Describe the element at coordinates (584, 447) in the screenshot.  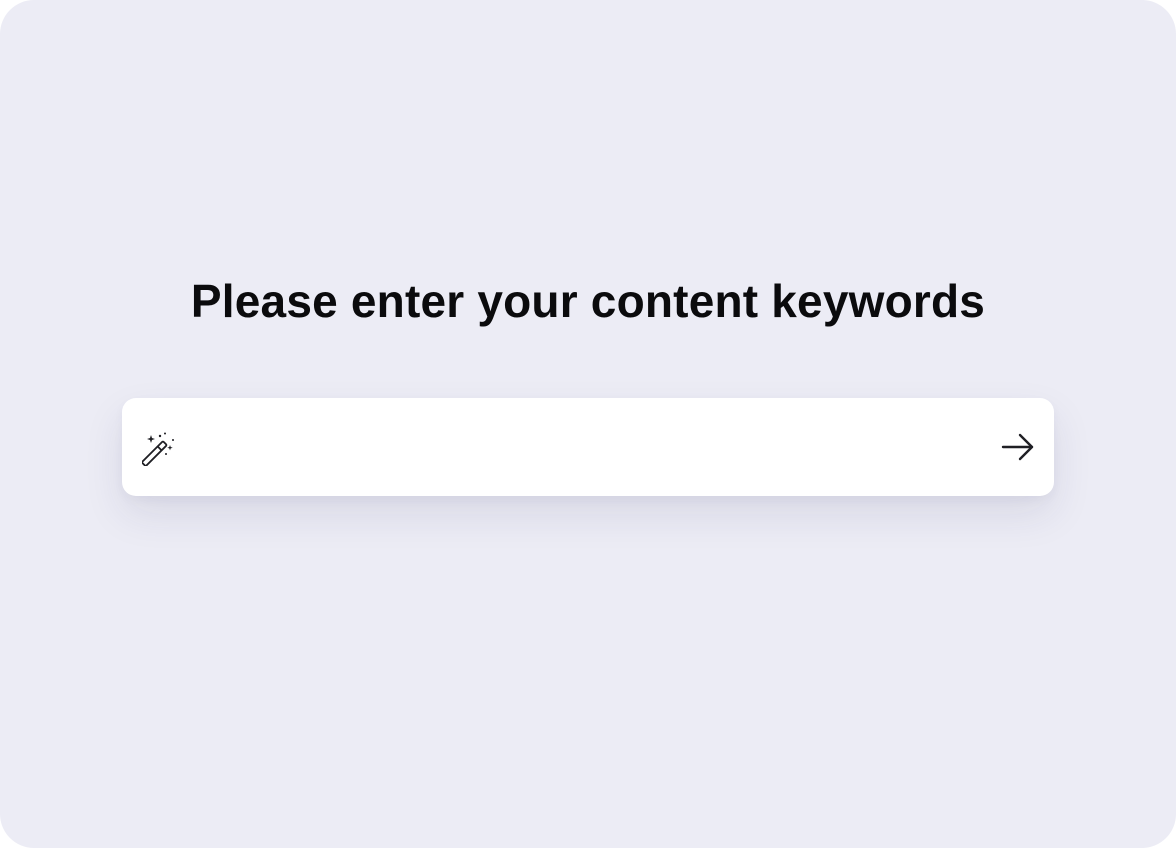
I see `keyword-input` at that location.